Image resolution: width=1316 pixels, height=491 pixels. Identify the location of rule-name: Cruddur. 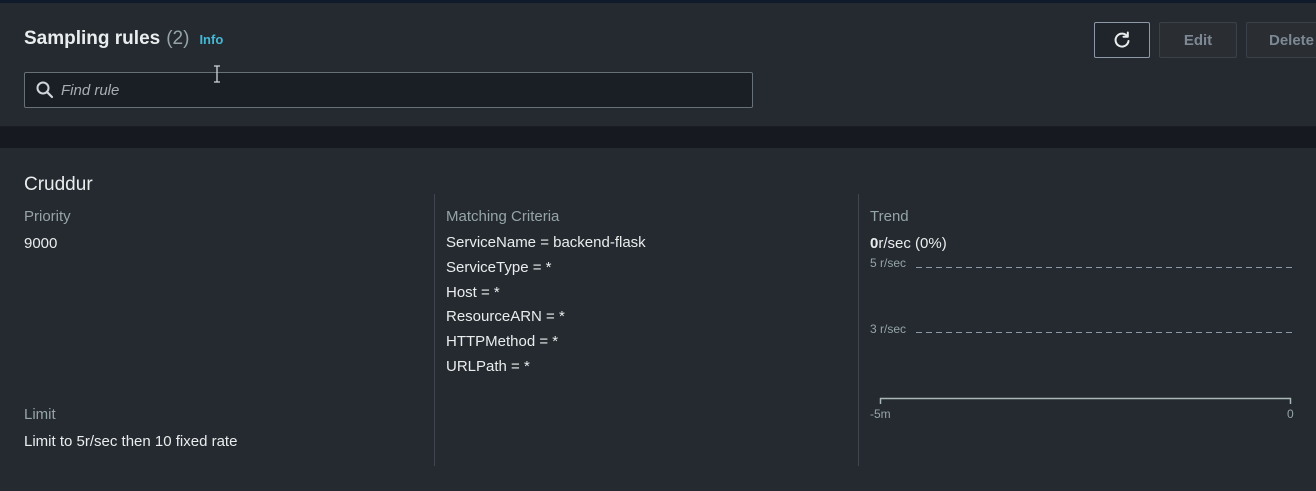
(58, 185).